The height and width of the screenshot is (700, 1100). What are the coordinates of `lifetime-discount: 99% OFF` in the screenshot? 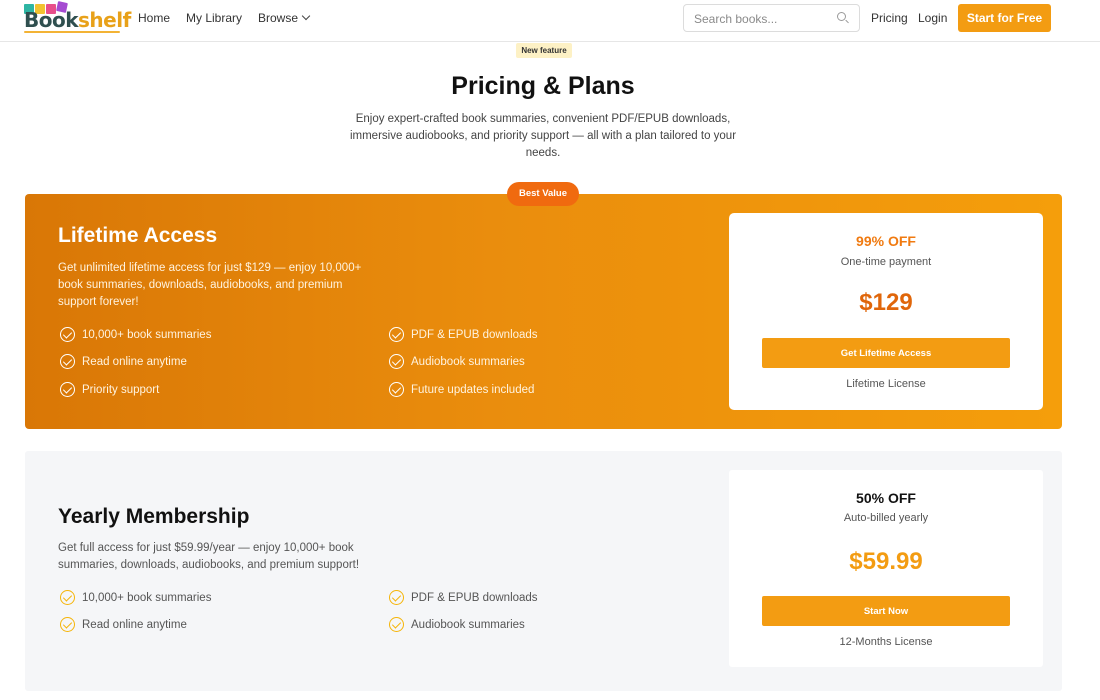 It's located at (886, 241).